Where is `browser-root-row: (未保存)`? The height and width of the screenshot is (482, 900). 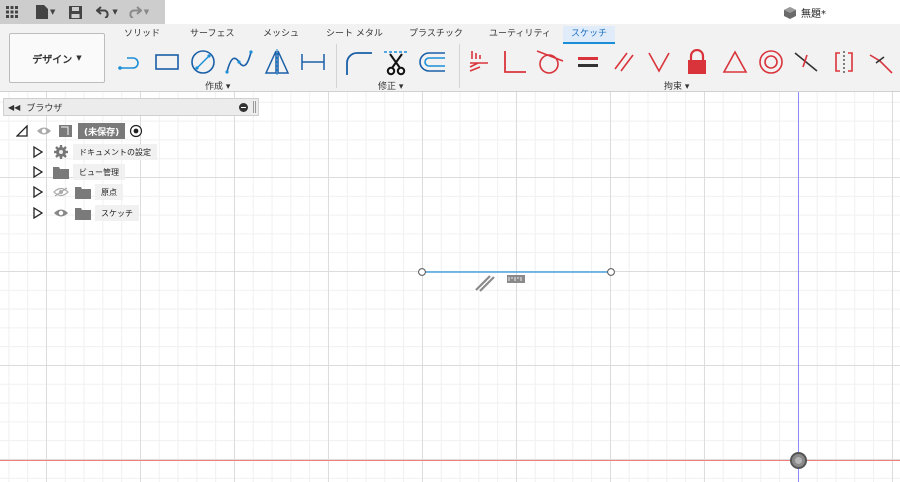 browser-root-row: (未保存) is located at coordinates (79, 131).